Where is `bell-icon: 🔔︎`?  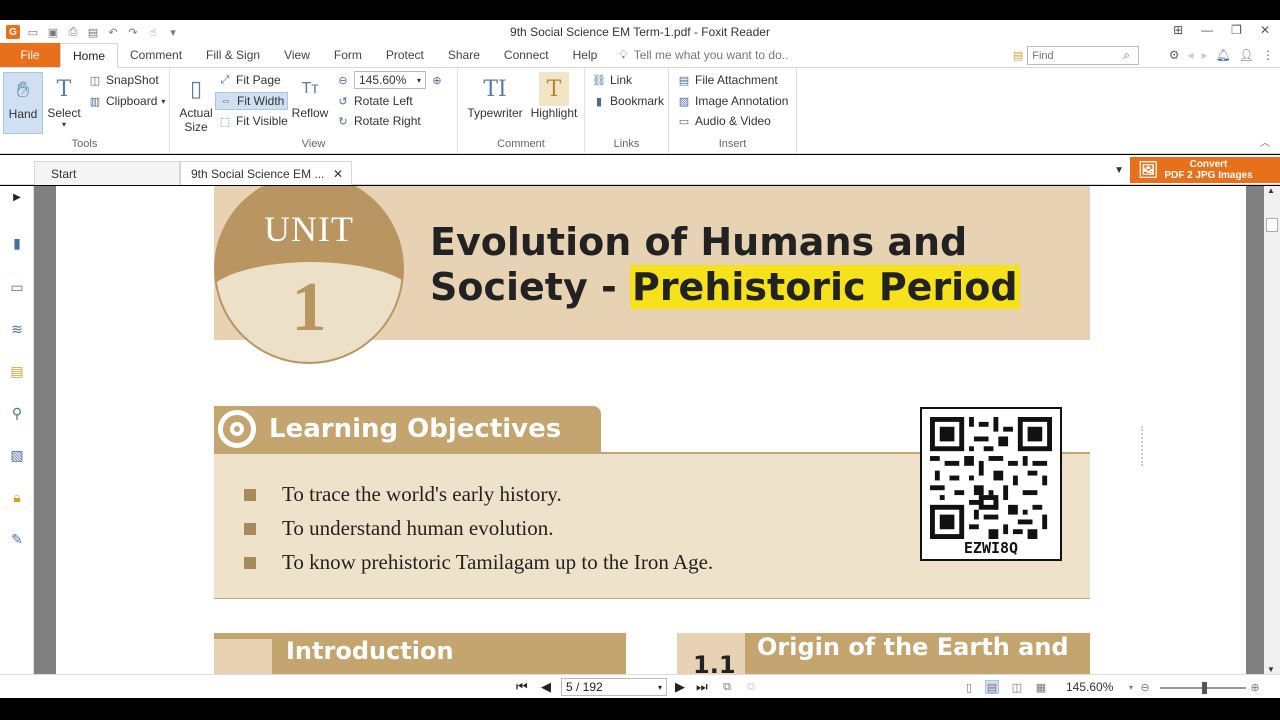 bell-icon: 🔔︎ is located at coordinates (1223, 55).